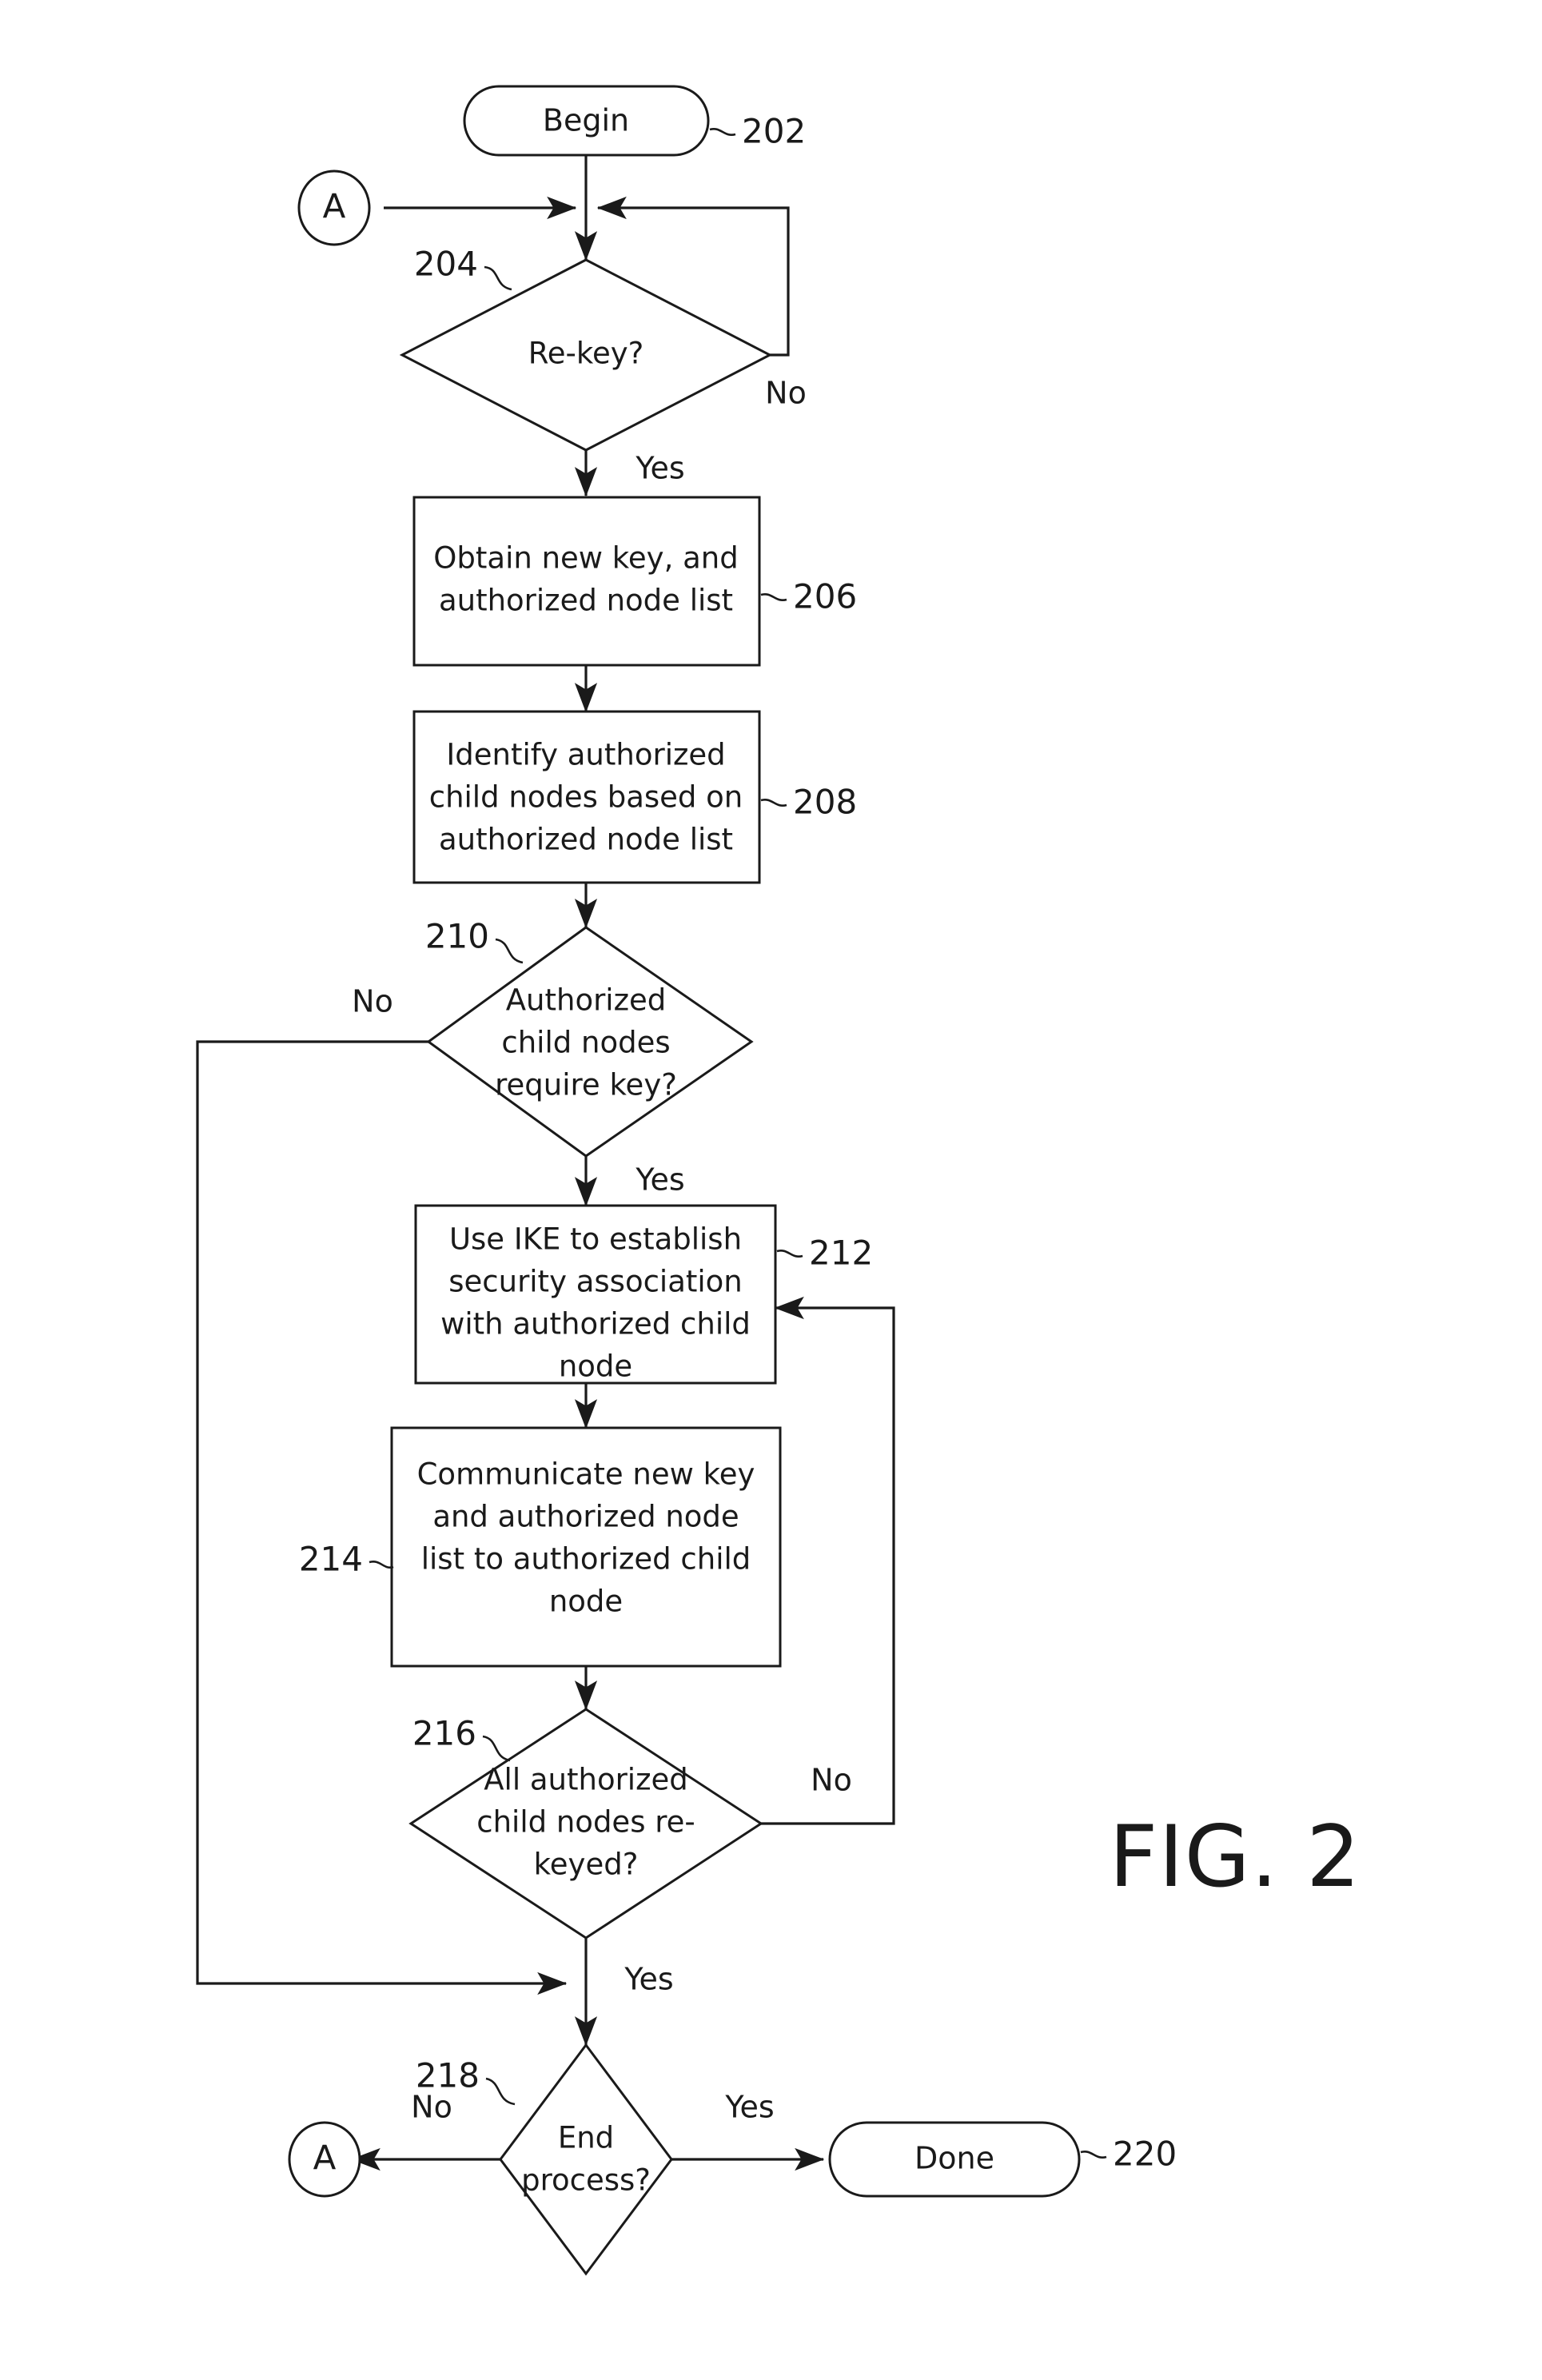 The height and width of the screenshot is (2380, 1542). What do you see at coordinates (659, 1180) in the screenshot?
I see `edge-label-require-yes: Yes` at bounding box center [659, 1180].